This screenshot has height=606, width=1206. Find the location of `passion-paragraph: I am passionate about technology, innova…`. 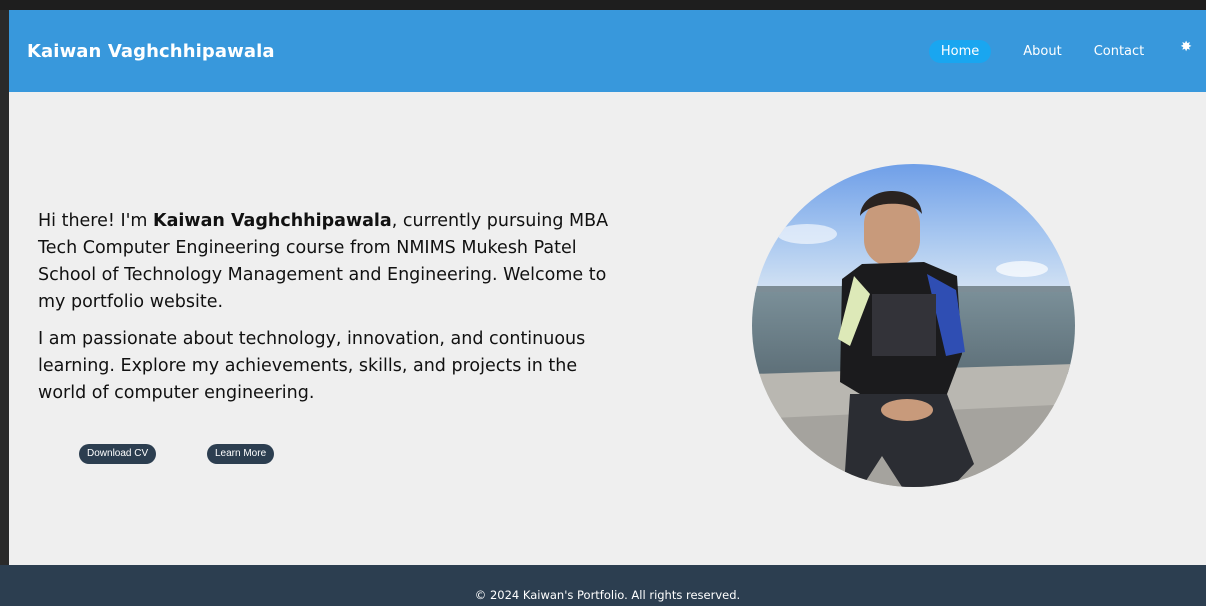

passion-paragraph: I am passionate about technology, innova… is located at coordinates (312, 366).